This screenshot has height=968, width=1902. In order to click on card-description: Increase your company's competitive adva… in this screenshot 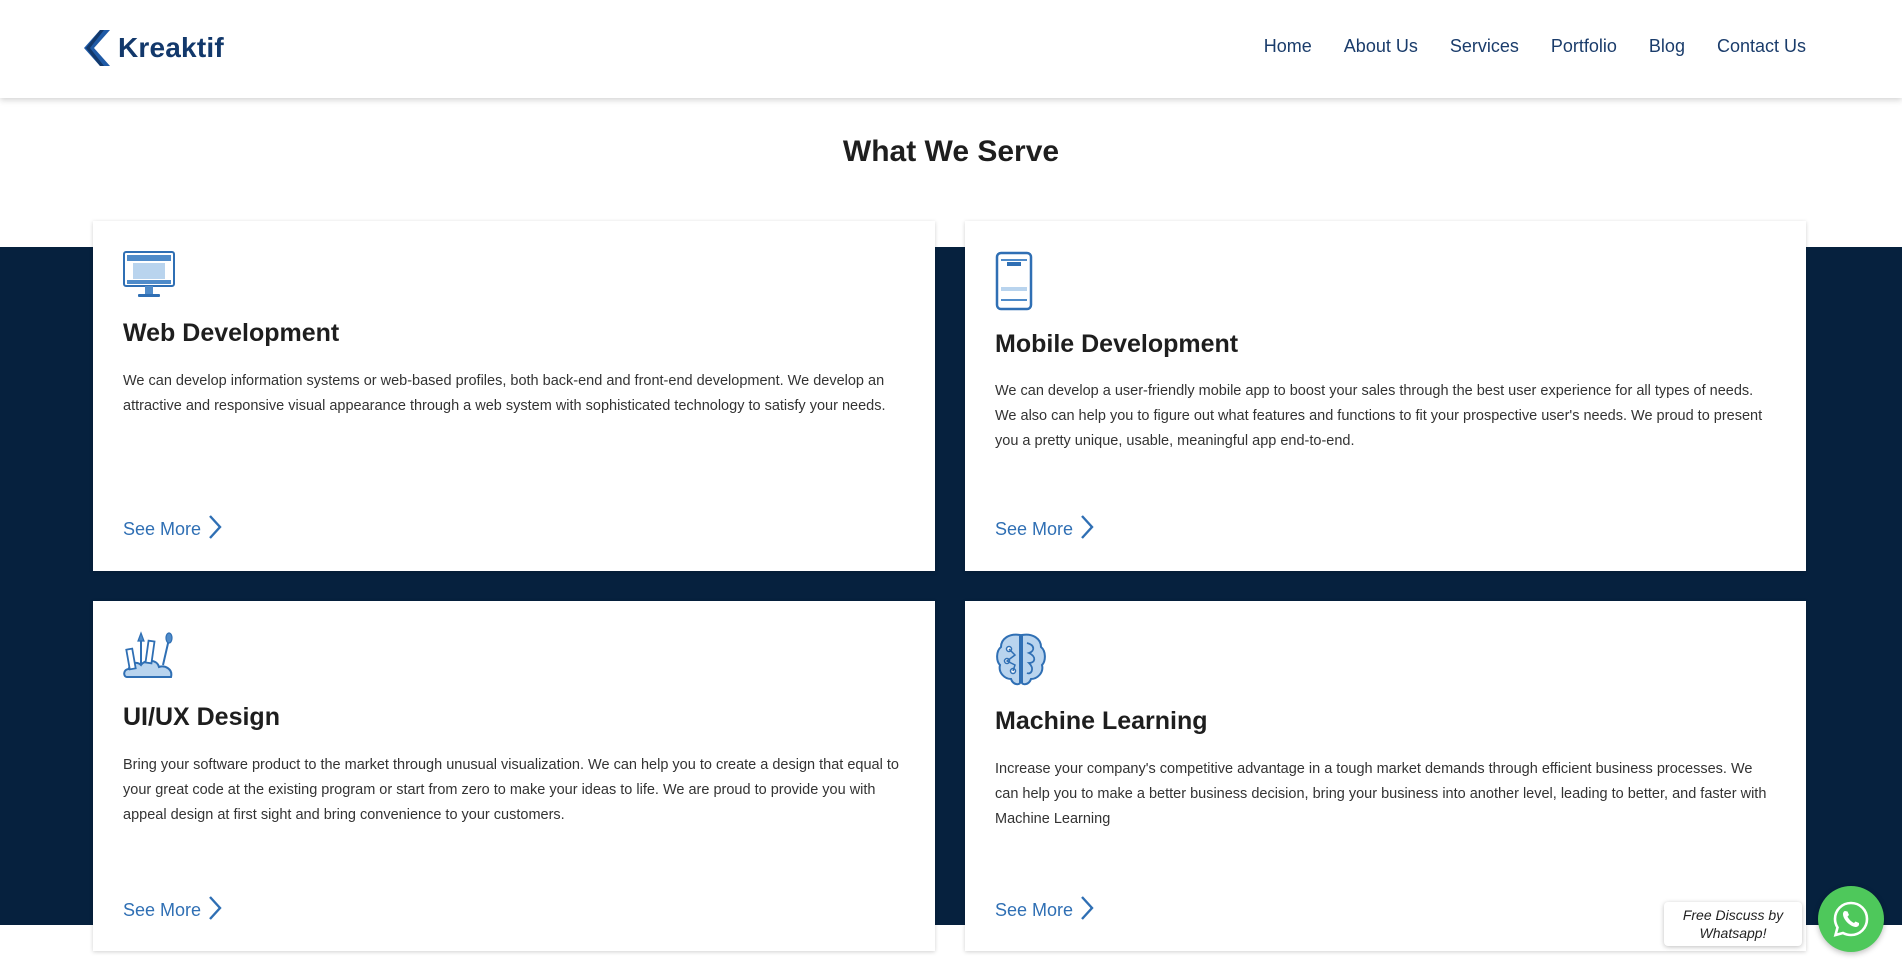, I will do `click(1381, 794)`.